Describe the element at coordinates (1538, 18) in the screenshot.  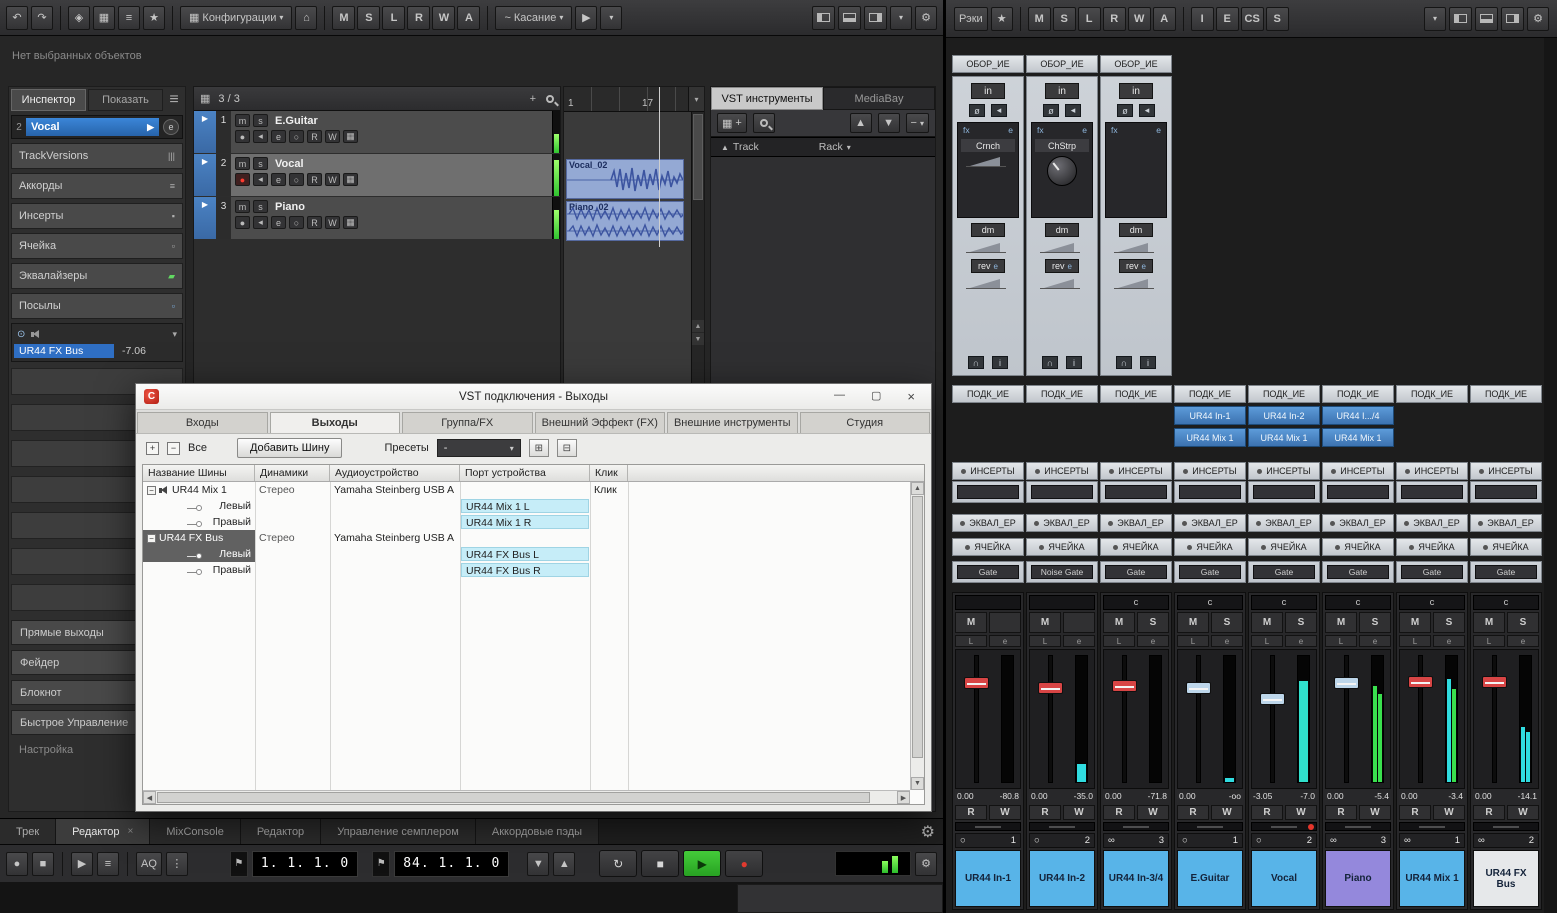
I see `mixer-gear-button: ⚙` at that location.